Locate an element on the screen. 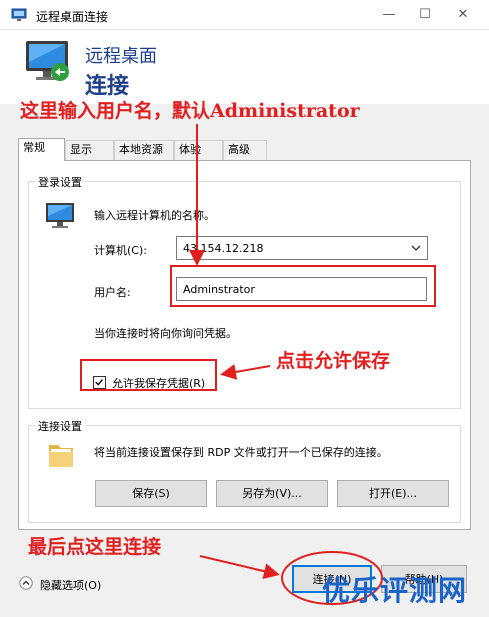 The width and height of the screenshot is (489, 617). title-bar: 远程桌面连接 — ☐ ✕ is located at coordinates (244, 15).